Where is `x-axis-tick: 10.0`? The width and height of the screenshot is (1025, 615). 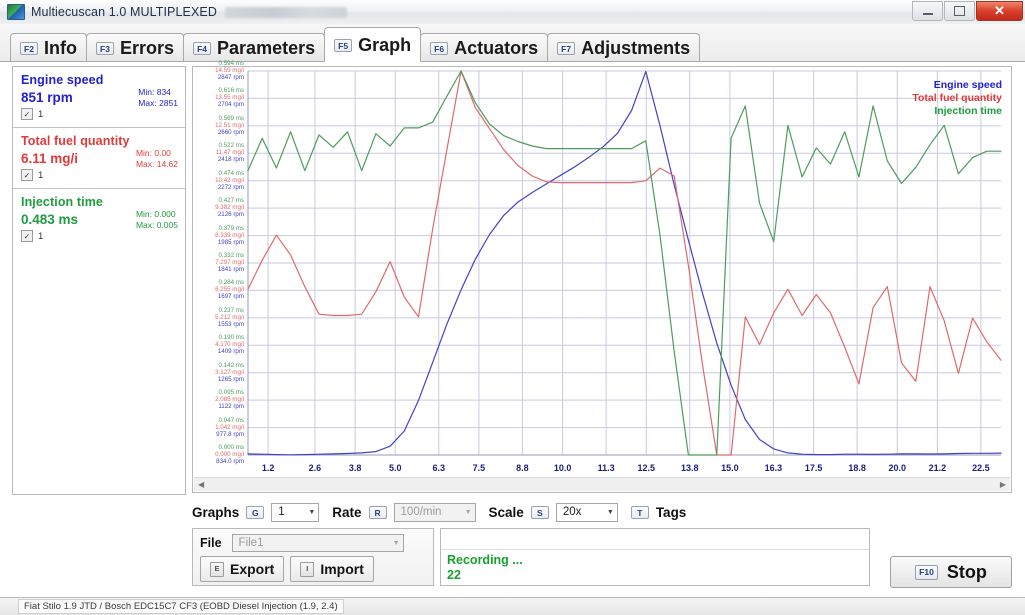 x-axis-tick: 10.0 is located at coordinates (562, 468).